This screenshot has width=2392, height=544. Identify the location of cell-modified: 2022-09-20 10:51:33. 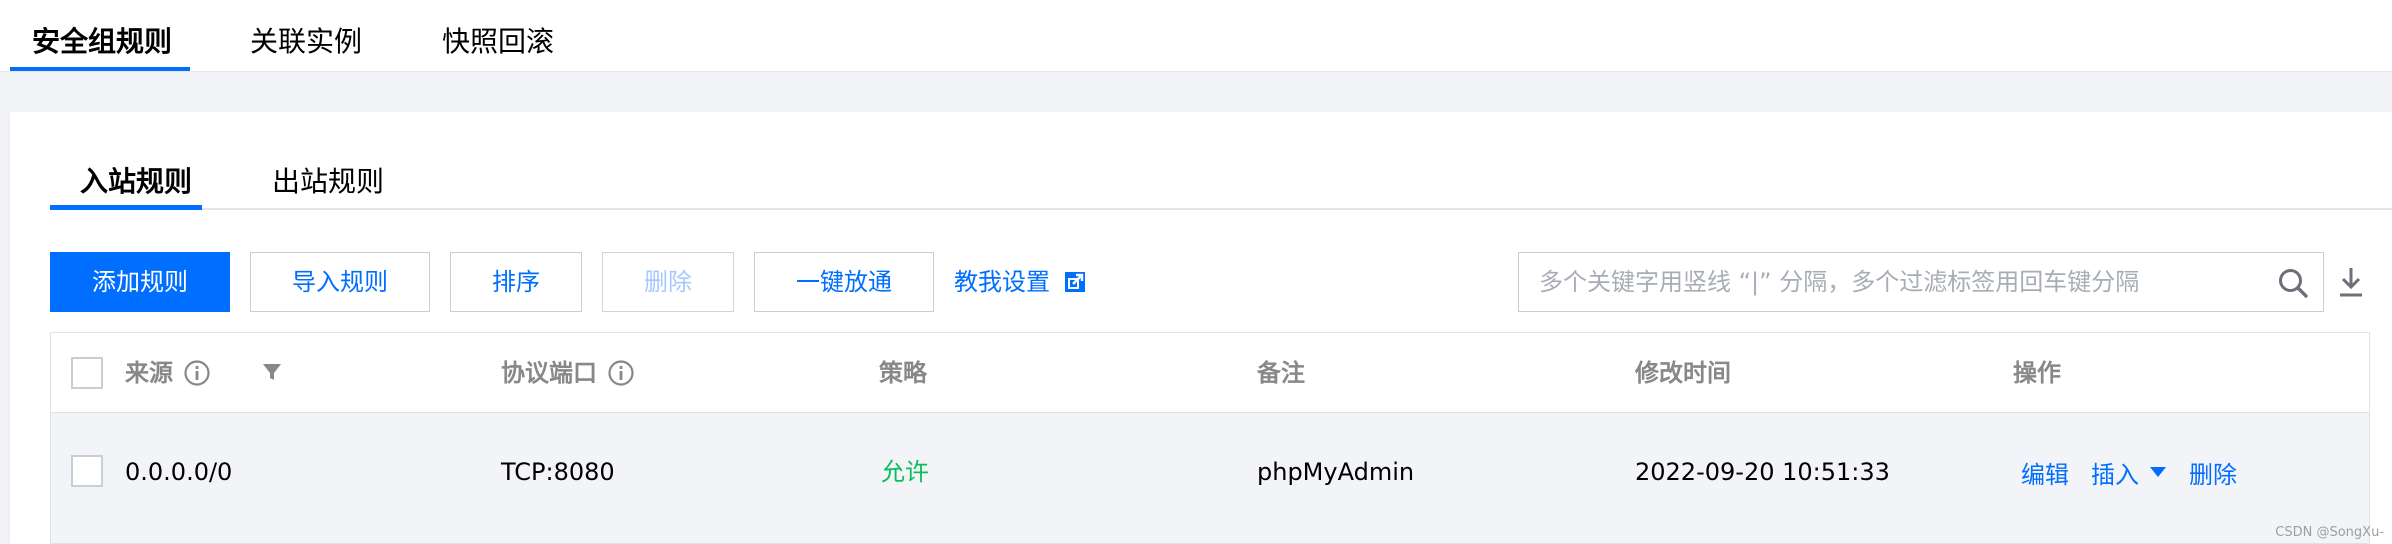
(1762, 472).